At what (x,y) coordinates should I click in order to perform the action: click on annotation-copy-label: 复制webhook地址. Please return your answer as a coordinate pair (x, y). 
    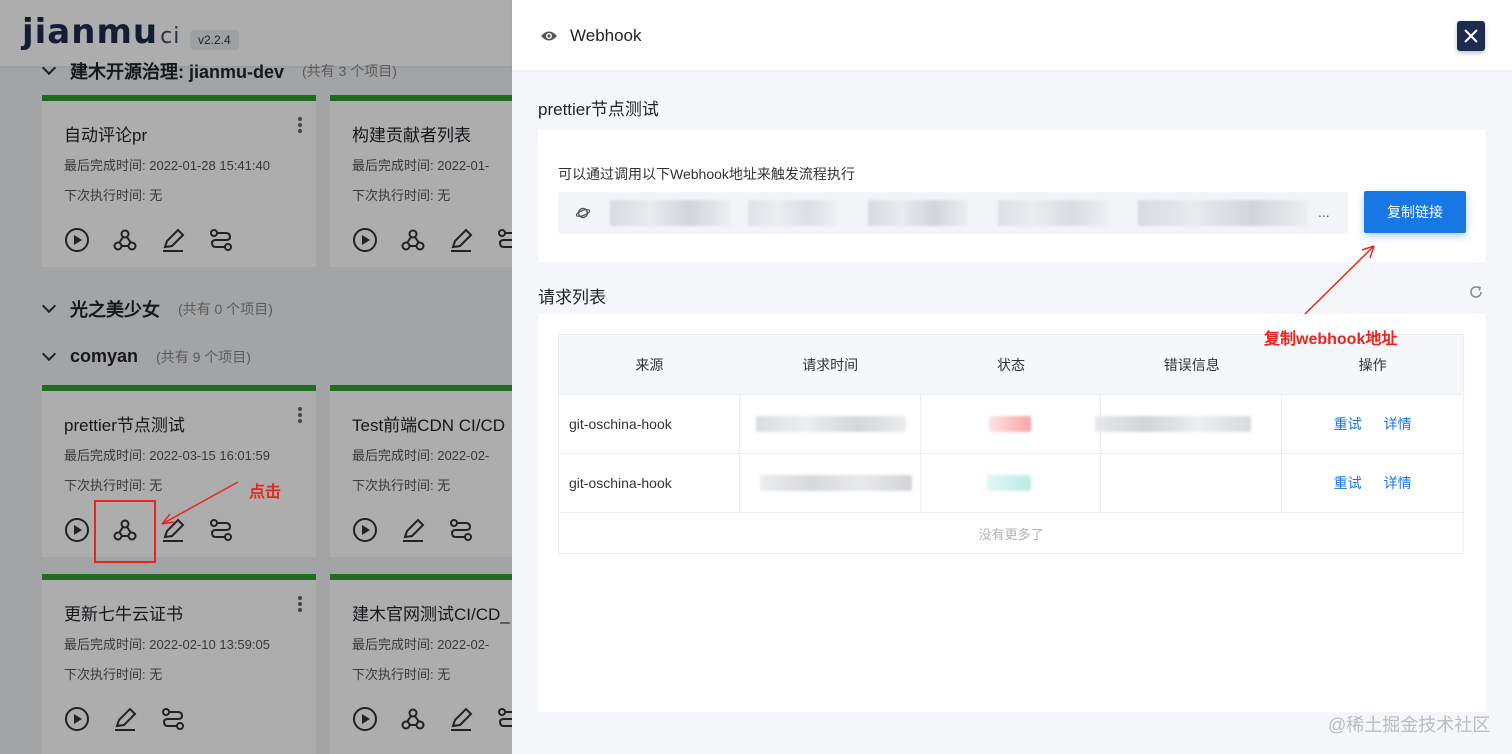
    Looking at the image, I should click on (1331, 339).